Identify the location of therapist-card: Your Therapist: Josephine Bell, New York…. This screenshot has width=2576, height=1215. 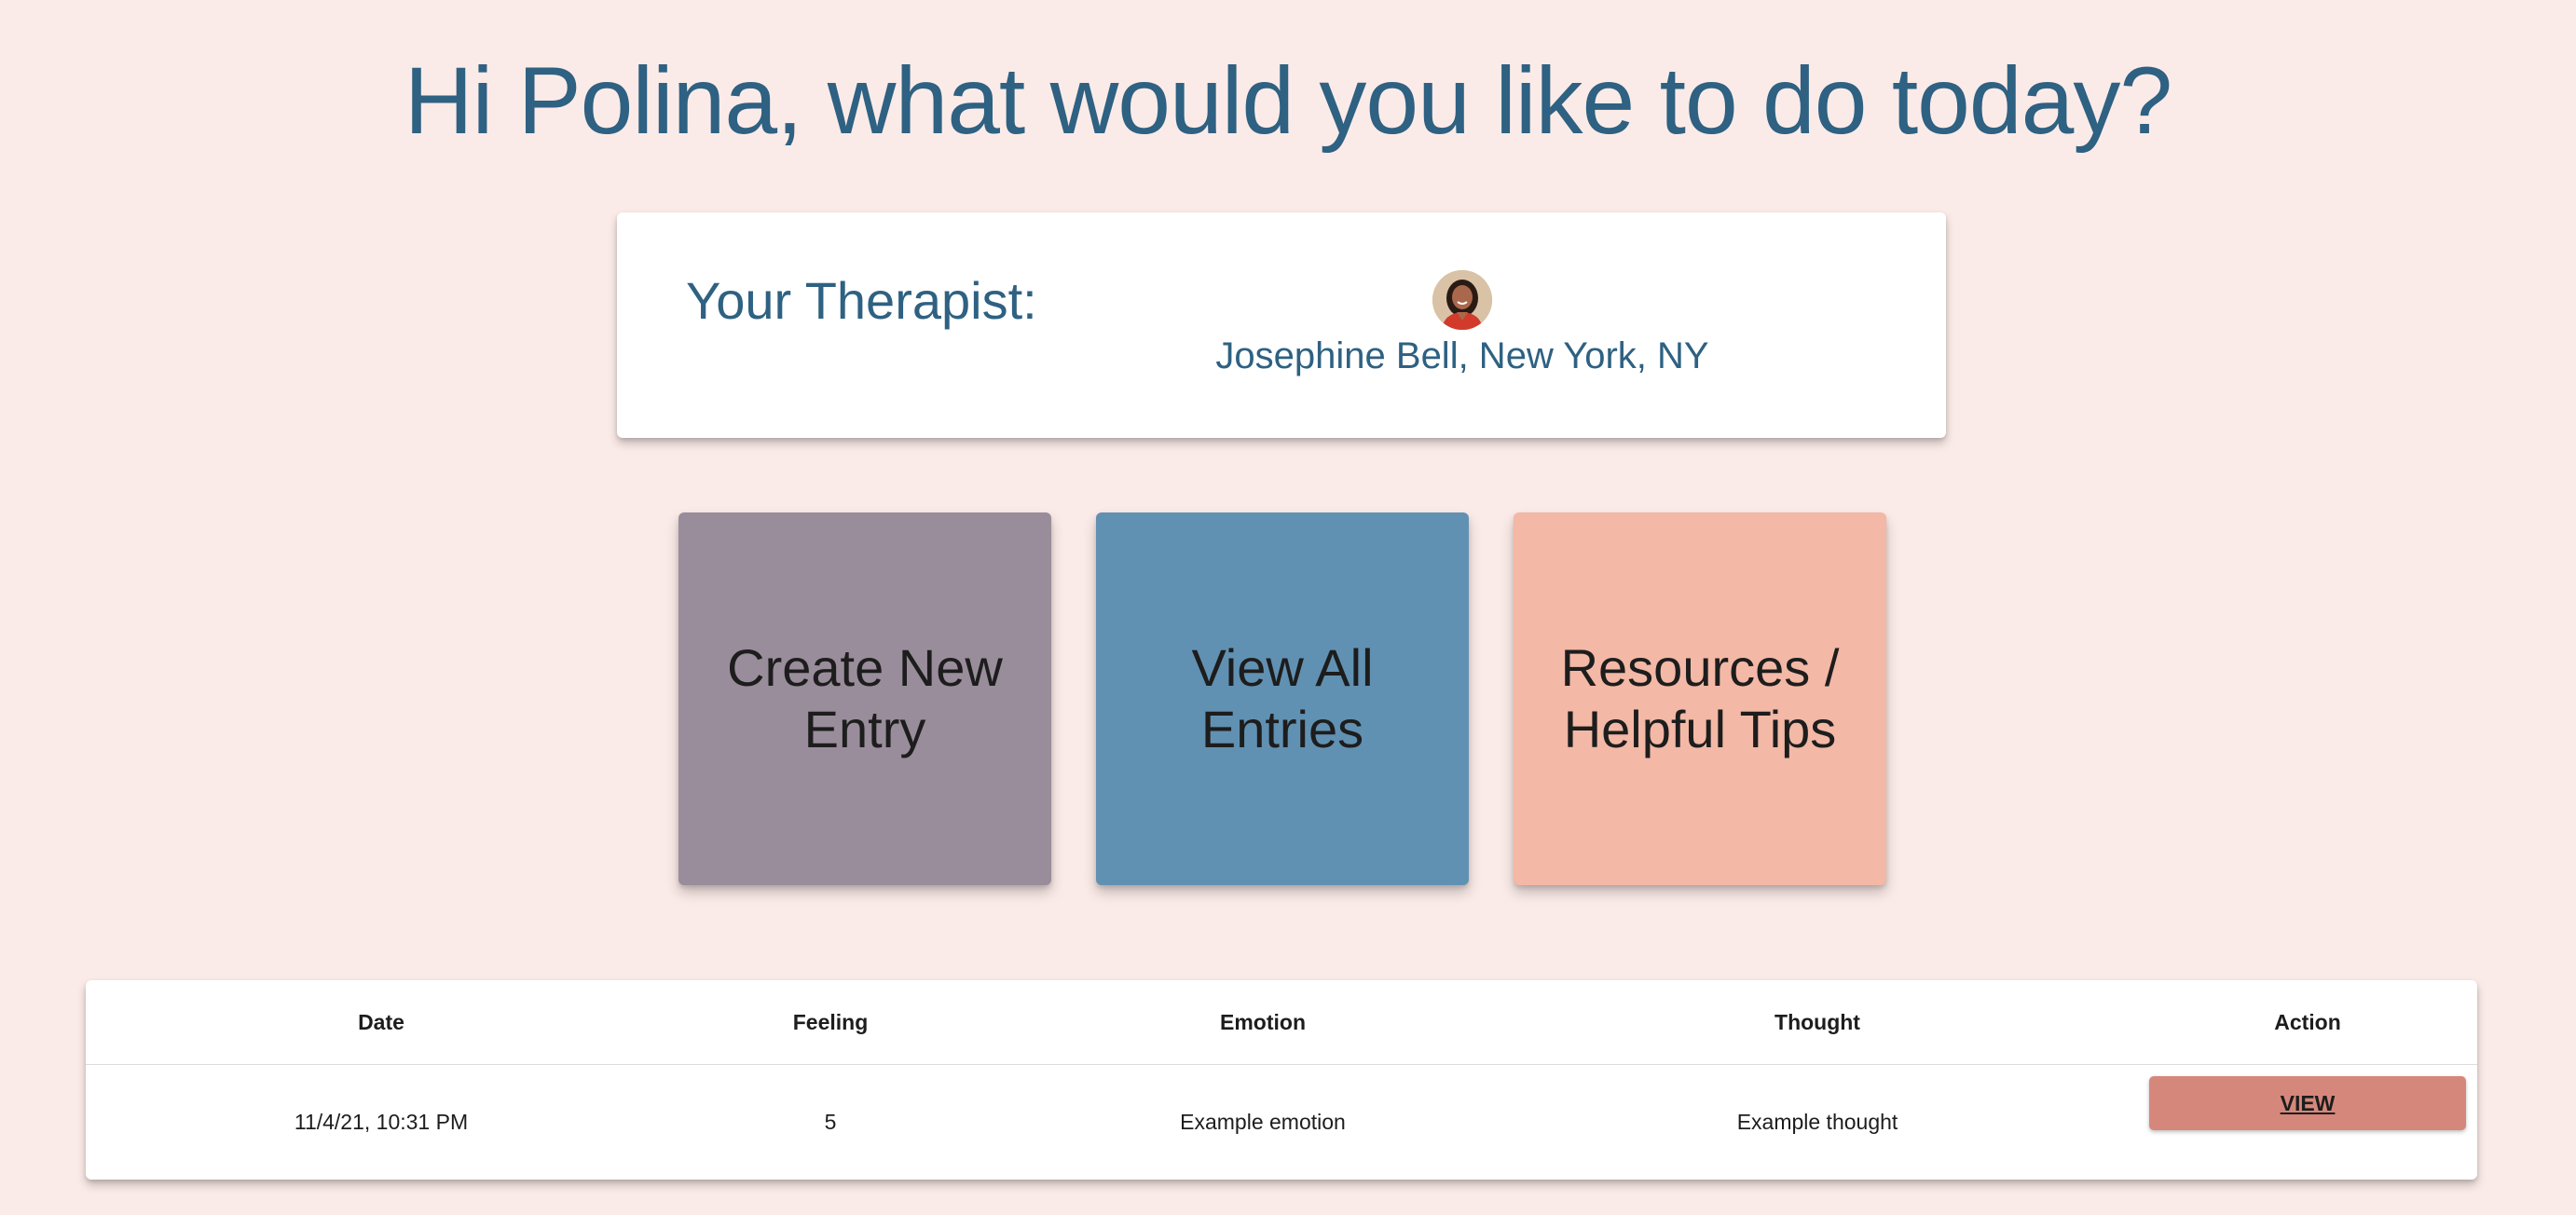
(1281, 325).